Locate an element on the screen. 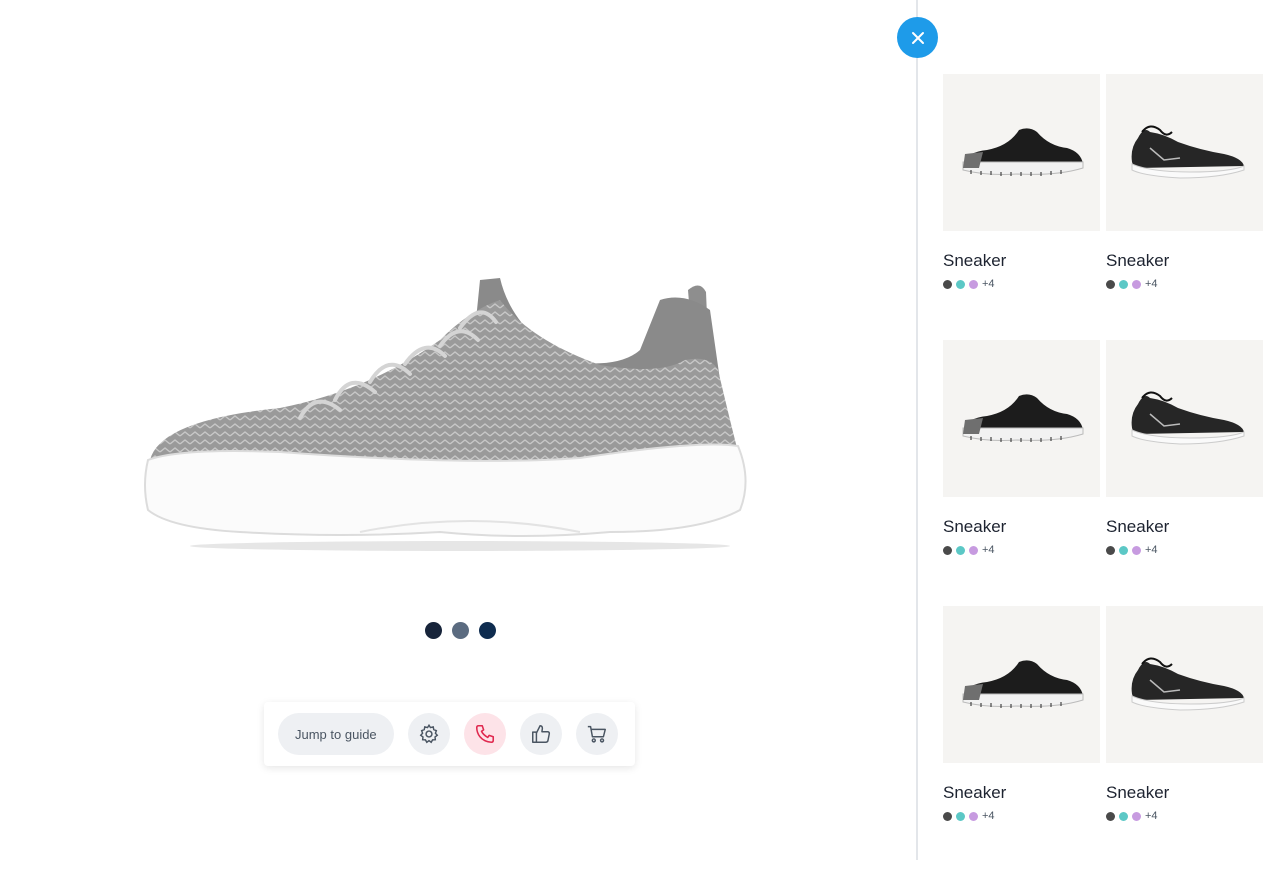 The height and width of the screenshot is (872, 1288). action-toolbar: Jump to guide is located at coordinates (449, 734).